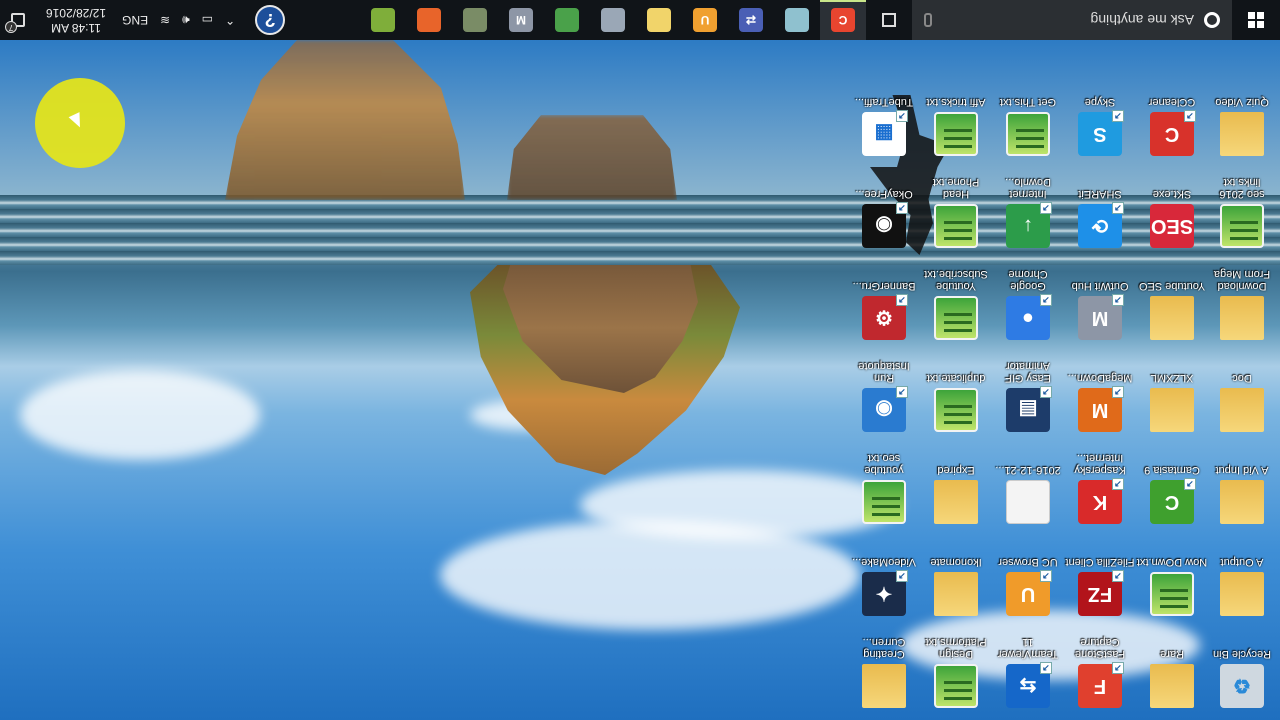  I want to click on app-icon: U ↗, so click(1029, 593).